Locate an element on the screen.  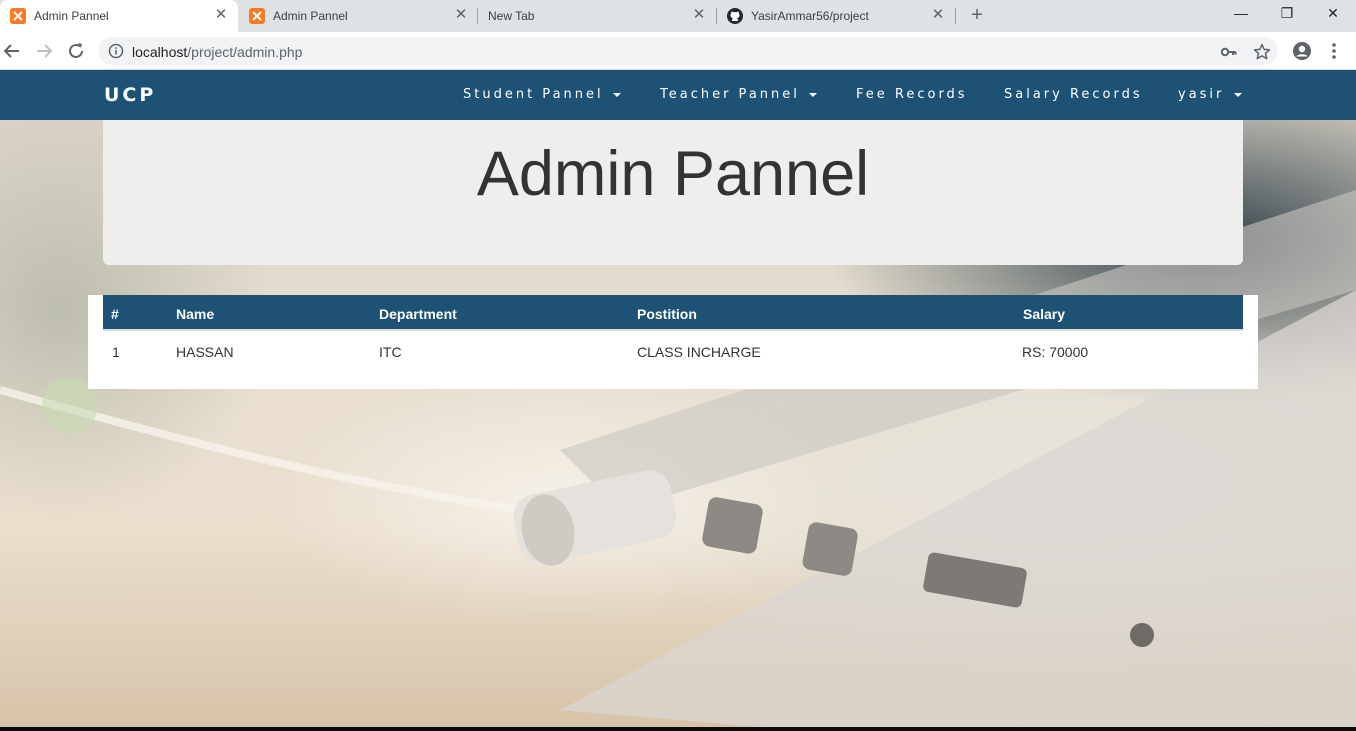
nav-label: Teacher Pannel is located at coordinates (730, 94).